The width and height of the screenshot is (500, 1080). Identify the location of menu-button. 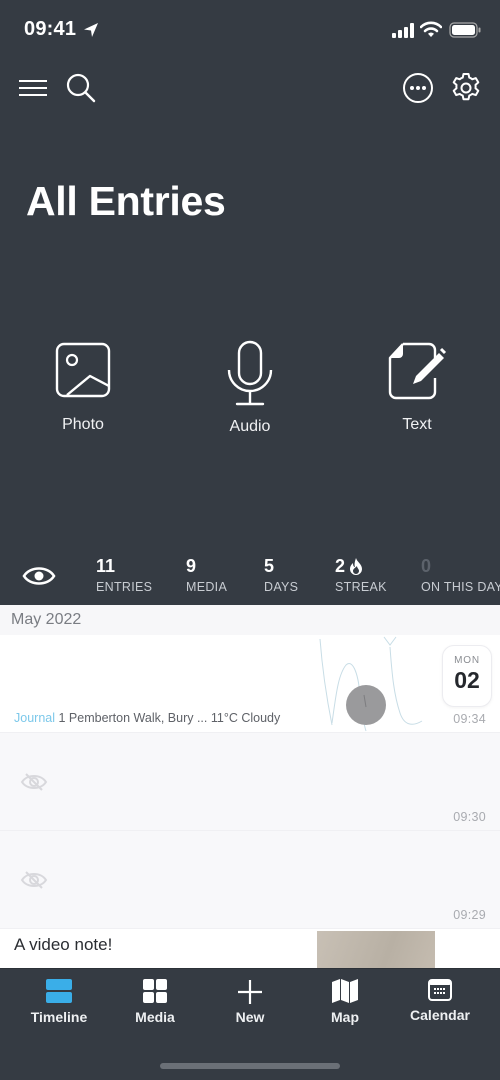
(33, 88).